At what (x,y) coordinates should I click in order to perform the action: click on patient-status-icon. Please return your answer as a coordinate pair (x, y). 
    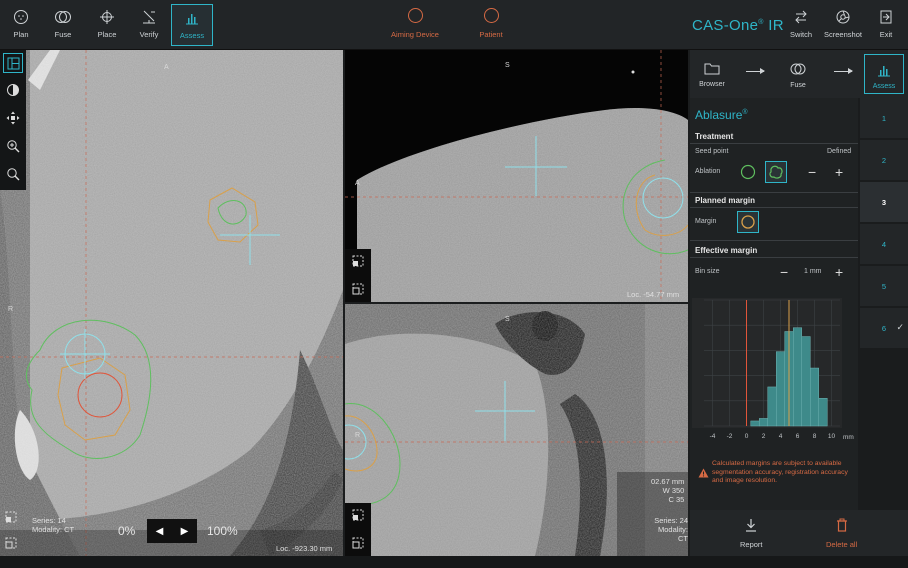
    Looking at the image, I should click on (491, 15).